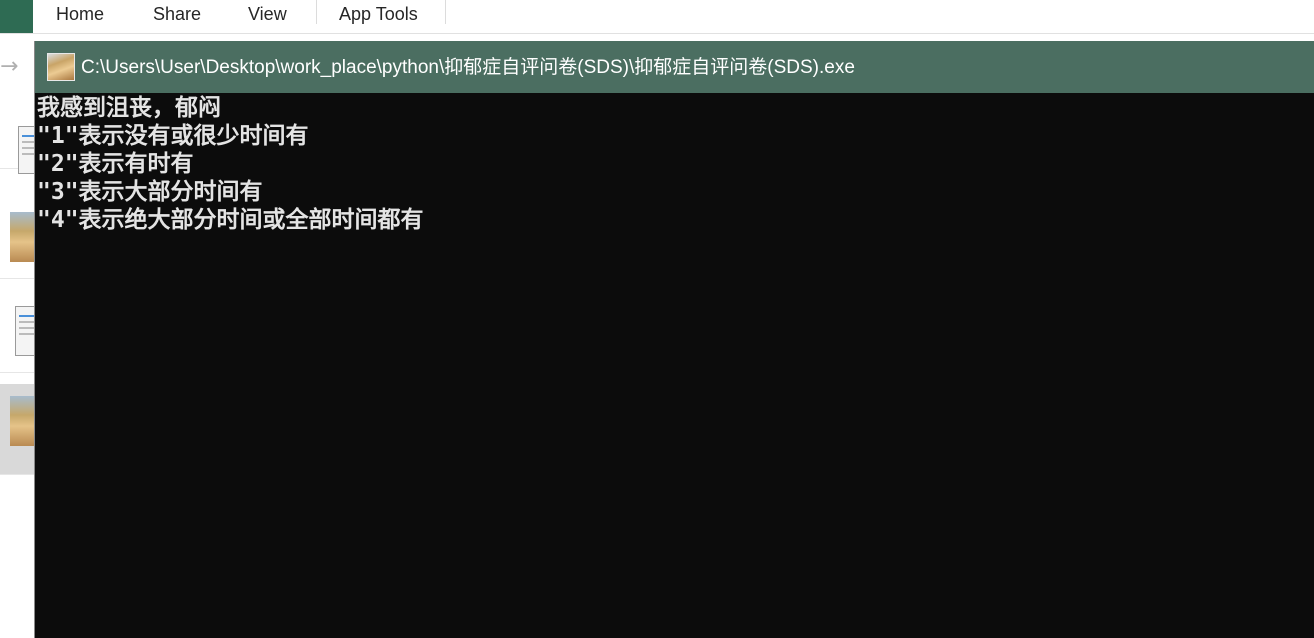 The image size is (1314, 638). I want to click on ribbon-tab-app-tools: App Tools, so click(378, 14).